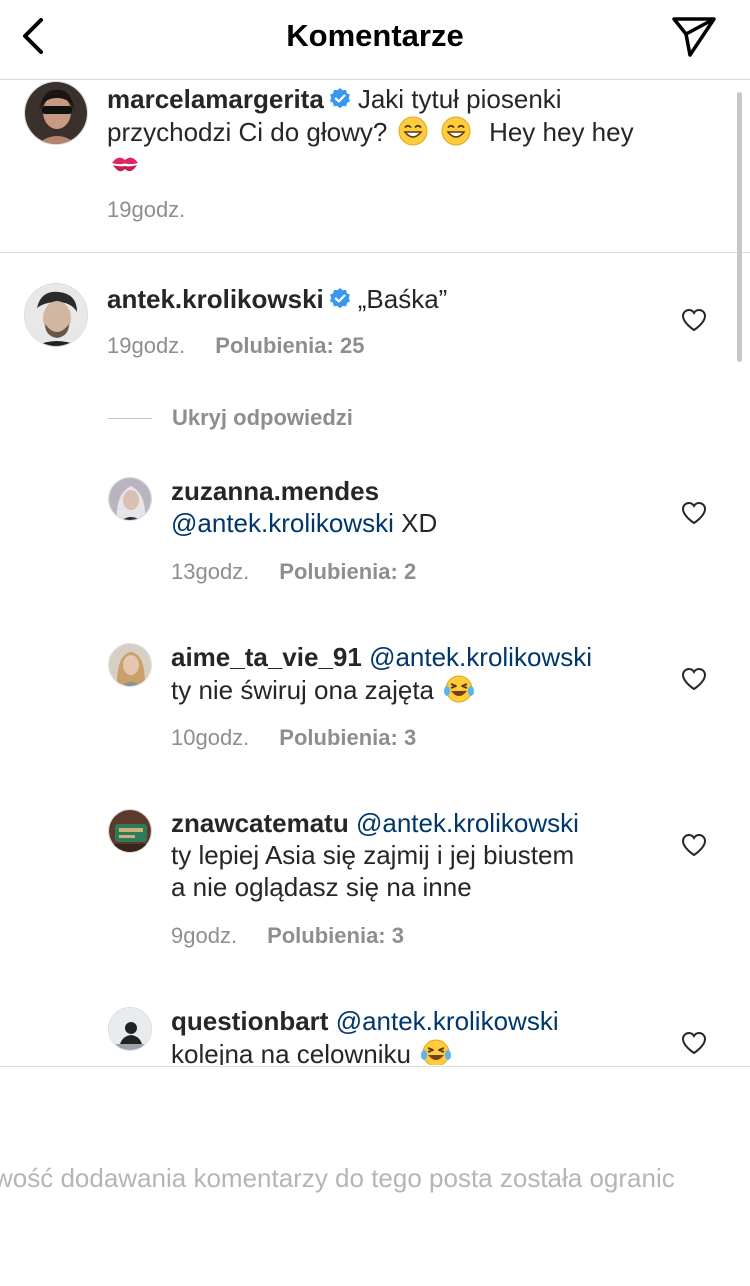 This screenshot has height=1286, width=750. Describe the element at coordinates (739, 227) in the screenshot. I see `scrollbar` at that location.